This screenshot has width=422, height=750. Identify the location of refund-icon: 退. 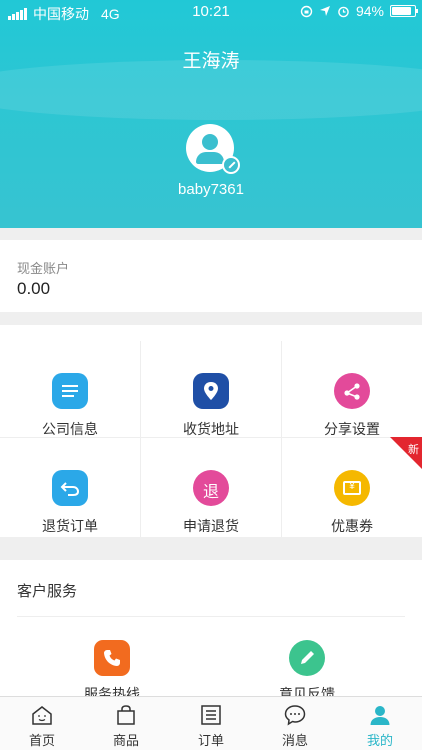
(211, 488).